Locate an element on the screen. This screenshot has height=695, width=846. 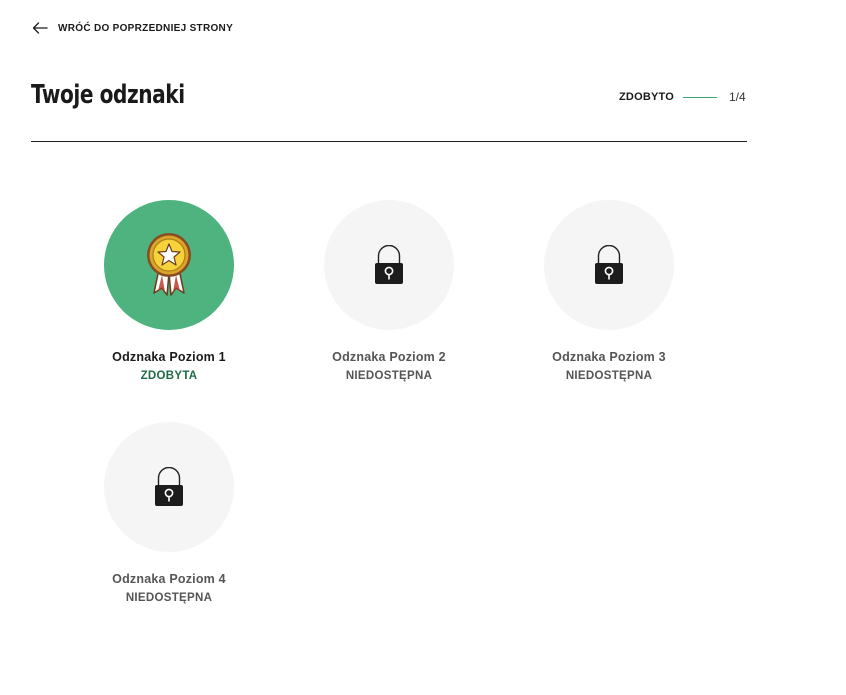
badge-card: Odznaka Poziom 2 NIEDOSTĘPNA is located at coordinates (389, 291).